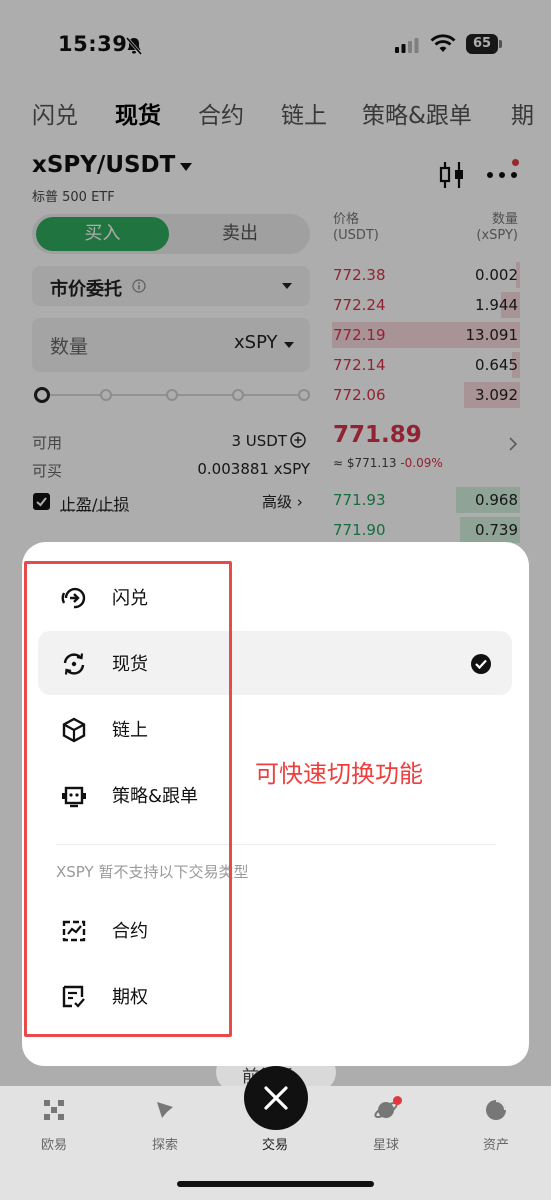 This screenshot has width=551, height=1200. What do you see at coordinates (128, 799) in the screenshot?
I see `annotation-highlight-box` at bounding box center [128, 799].